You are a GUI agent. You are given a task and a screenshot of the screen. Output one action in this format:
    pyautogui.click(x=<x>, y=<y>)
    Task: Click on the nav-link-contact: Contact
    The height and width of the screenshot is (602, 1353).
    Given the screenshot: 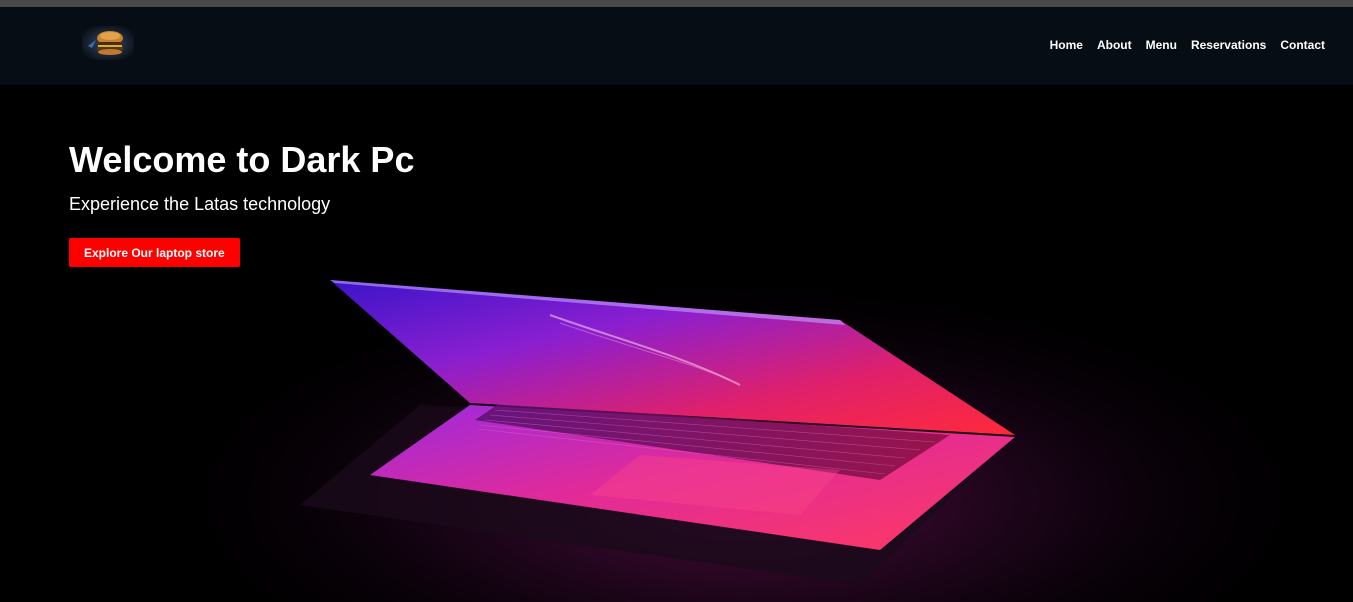 What is the action you would take?
    pyautogui.click(x=1302, y=45)
    